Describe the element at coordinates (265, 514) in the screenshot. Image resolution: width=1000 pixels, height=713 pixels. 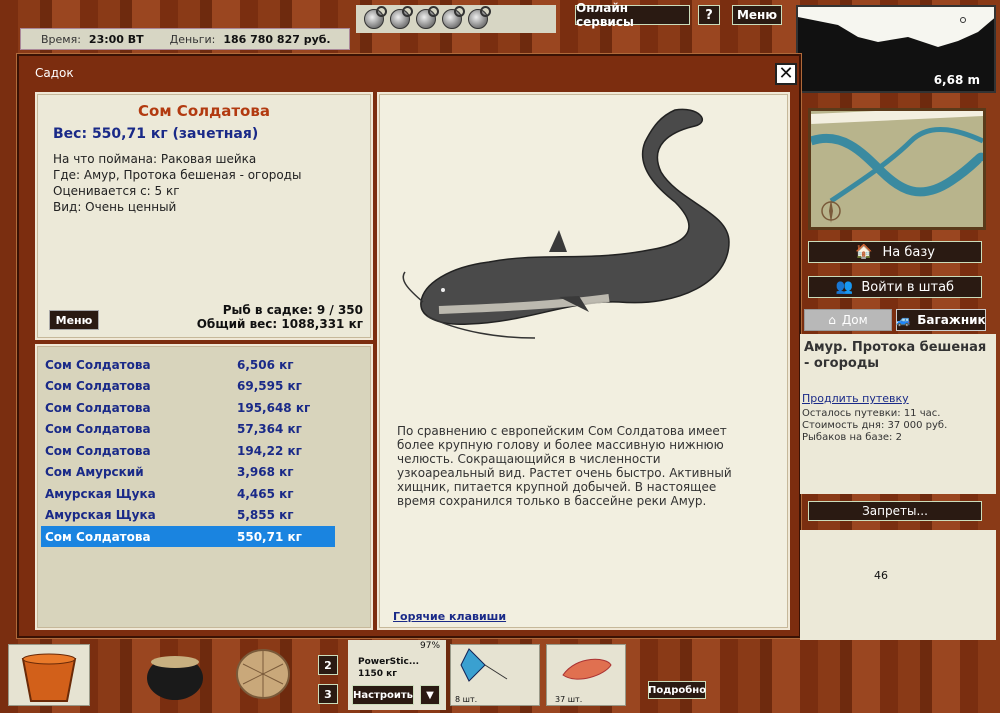
I see `list-item-weight: 5,855 кг` at that location.